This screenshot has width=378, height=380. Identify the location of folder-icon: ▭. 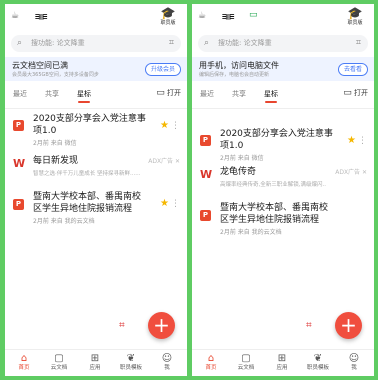
(160, 93).